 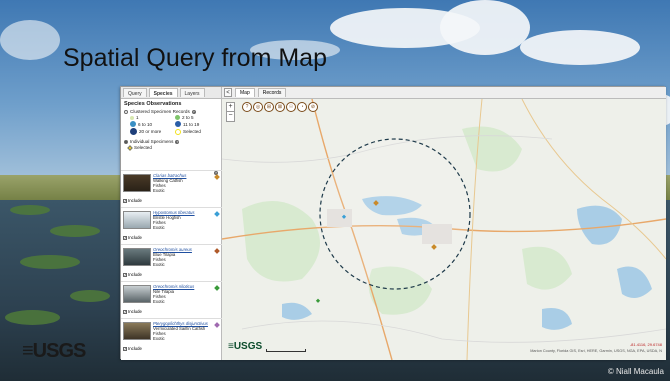 I want to click on individual-radio, so click(x=126, y=141).